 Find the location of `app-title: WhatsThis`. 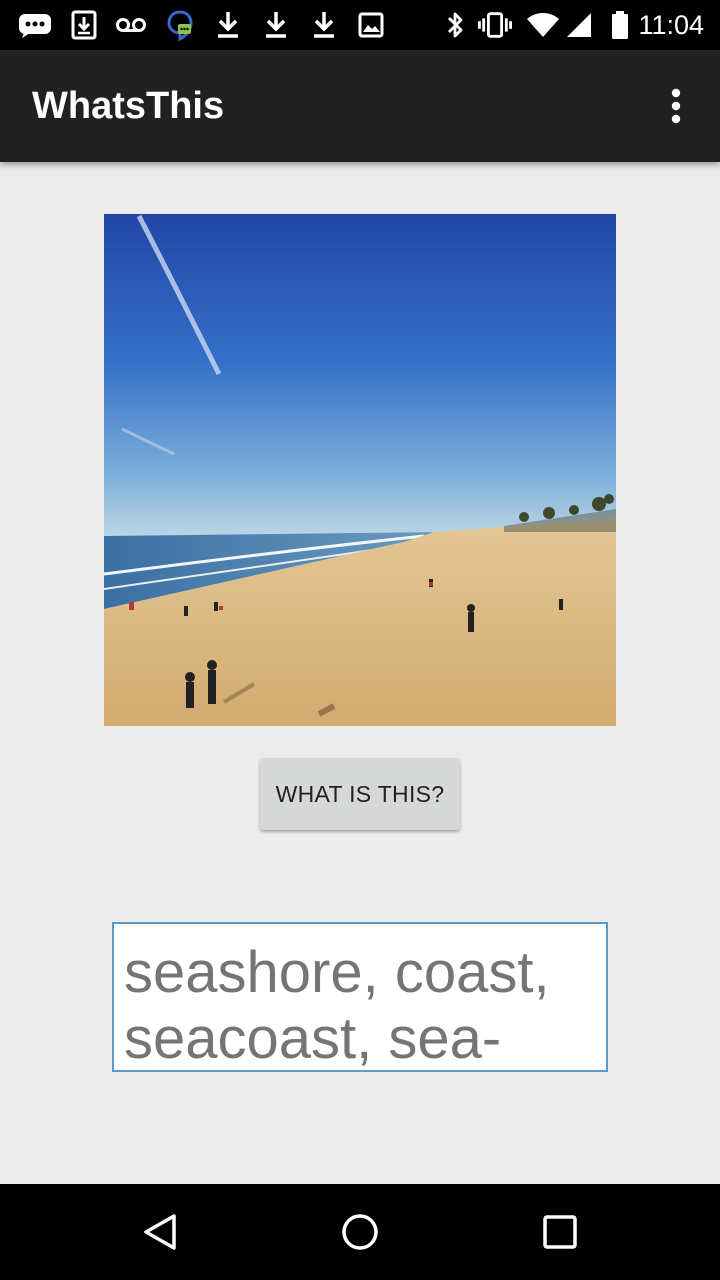

app-title: WhatsThis is located at coordinates (128, 106).